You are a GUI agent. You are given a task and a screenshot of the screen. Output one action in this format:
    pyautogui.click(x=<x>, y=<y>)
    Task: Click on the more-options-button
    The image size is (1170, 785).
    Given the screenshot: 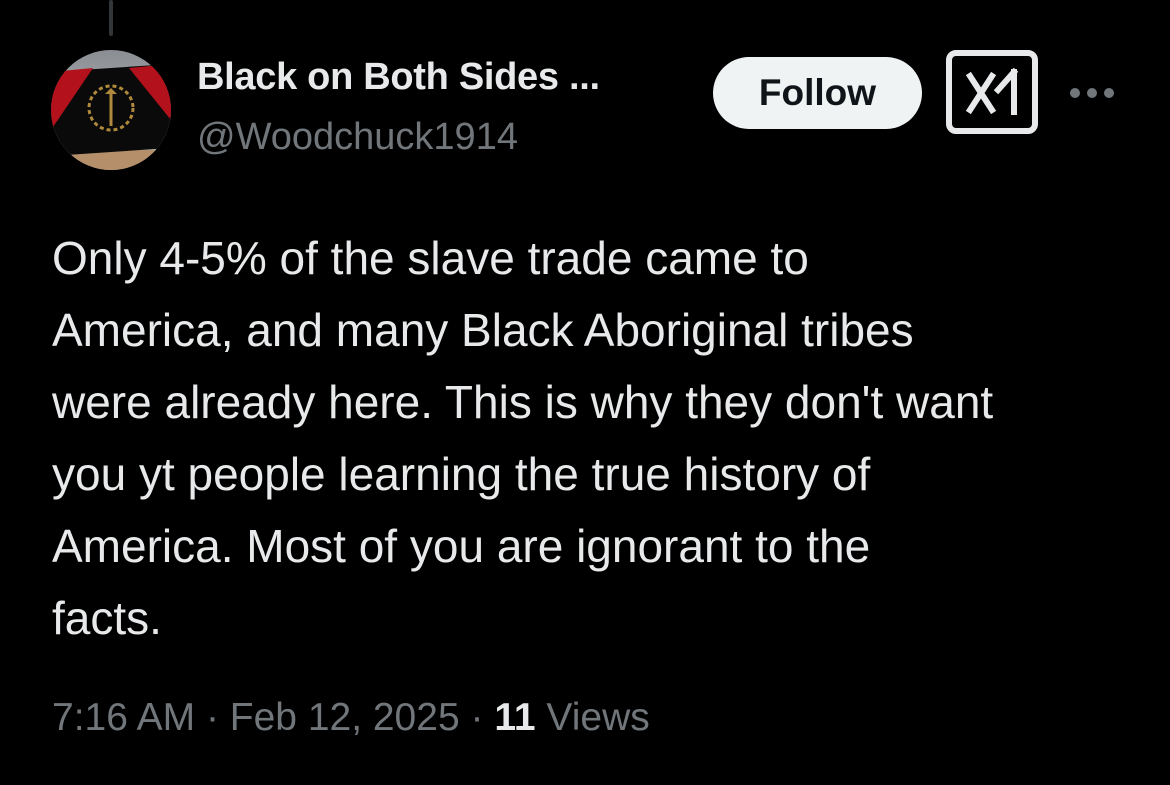 What is the action you would take?
    pyautogui.click(x=1092, y=93)
    